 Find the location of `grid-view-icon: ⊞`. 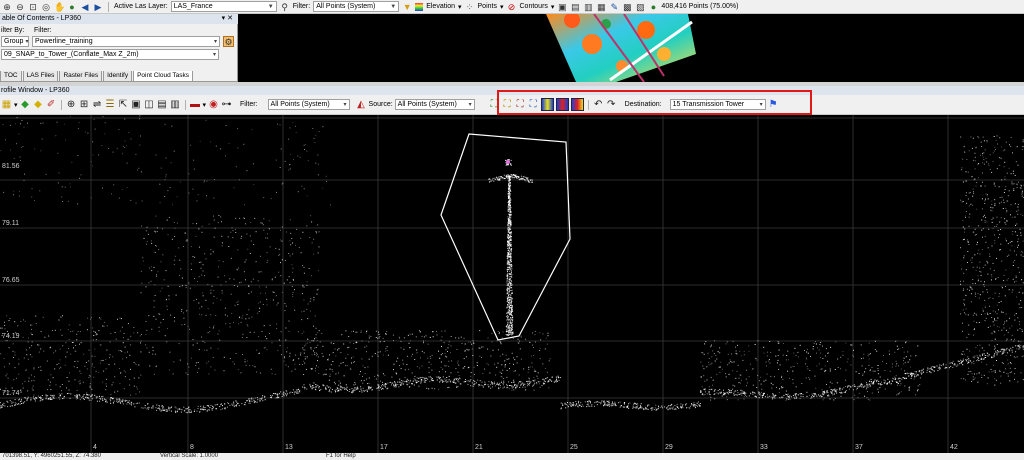

grid-view-icon: ⊞ is located at coordinates (84, 104).